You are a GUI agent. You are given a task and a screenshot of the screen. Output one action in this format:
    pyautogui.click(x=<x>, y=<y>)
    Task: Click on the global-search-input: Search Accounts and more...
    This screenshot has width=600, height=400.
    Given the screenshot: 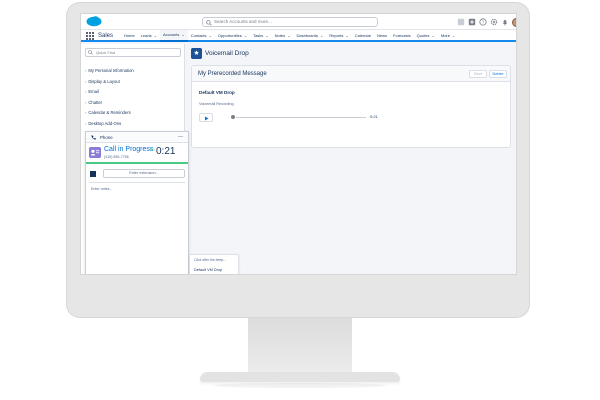 What is the action you would take?
    pyautogui.click(x=290, y=22)
    